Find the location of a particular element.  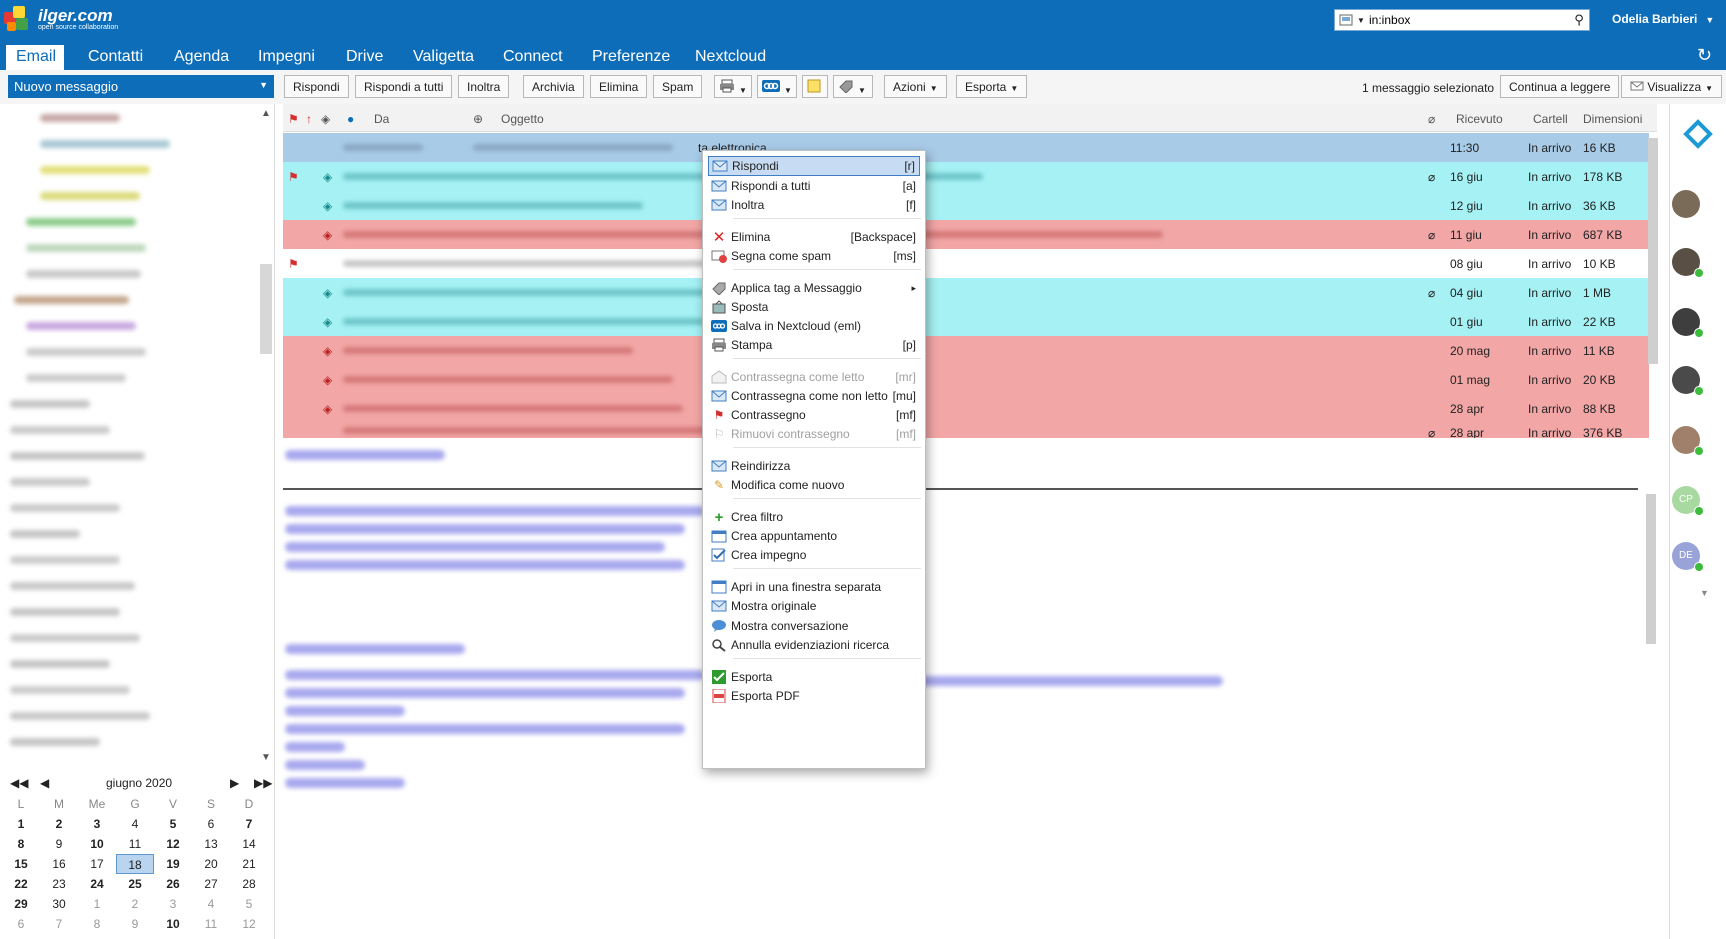

calendar-day: 21 is located at coordinates (249, 864).